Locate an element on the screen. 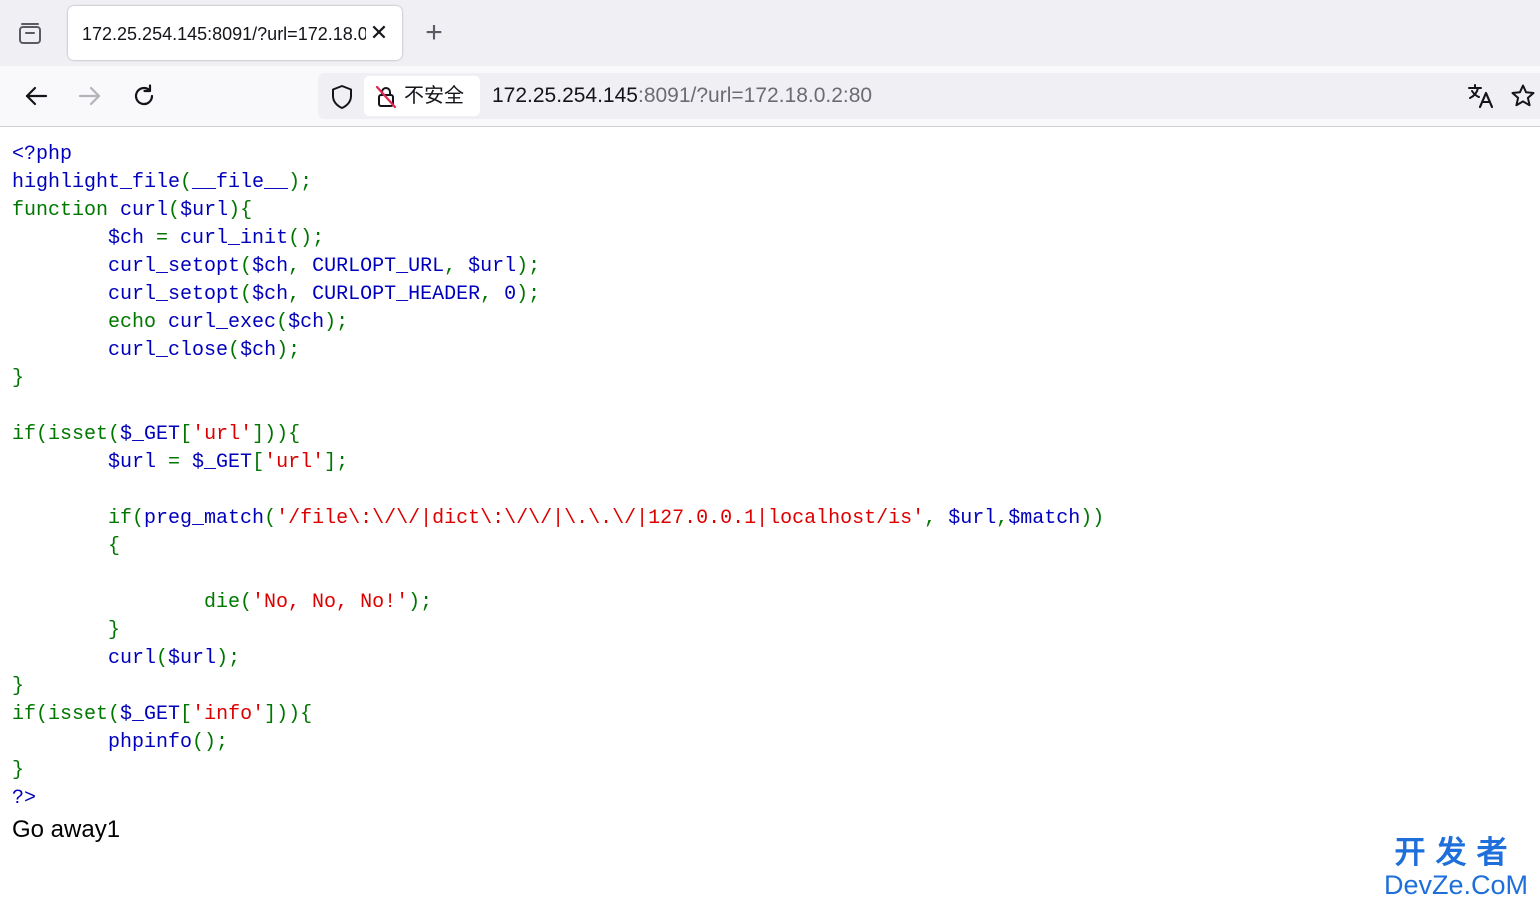 The width and height of the screenshot is (1540, 907). code-token: __file__ is located at coordinates (240, 182).